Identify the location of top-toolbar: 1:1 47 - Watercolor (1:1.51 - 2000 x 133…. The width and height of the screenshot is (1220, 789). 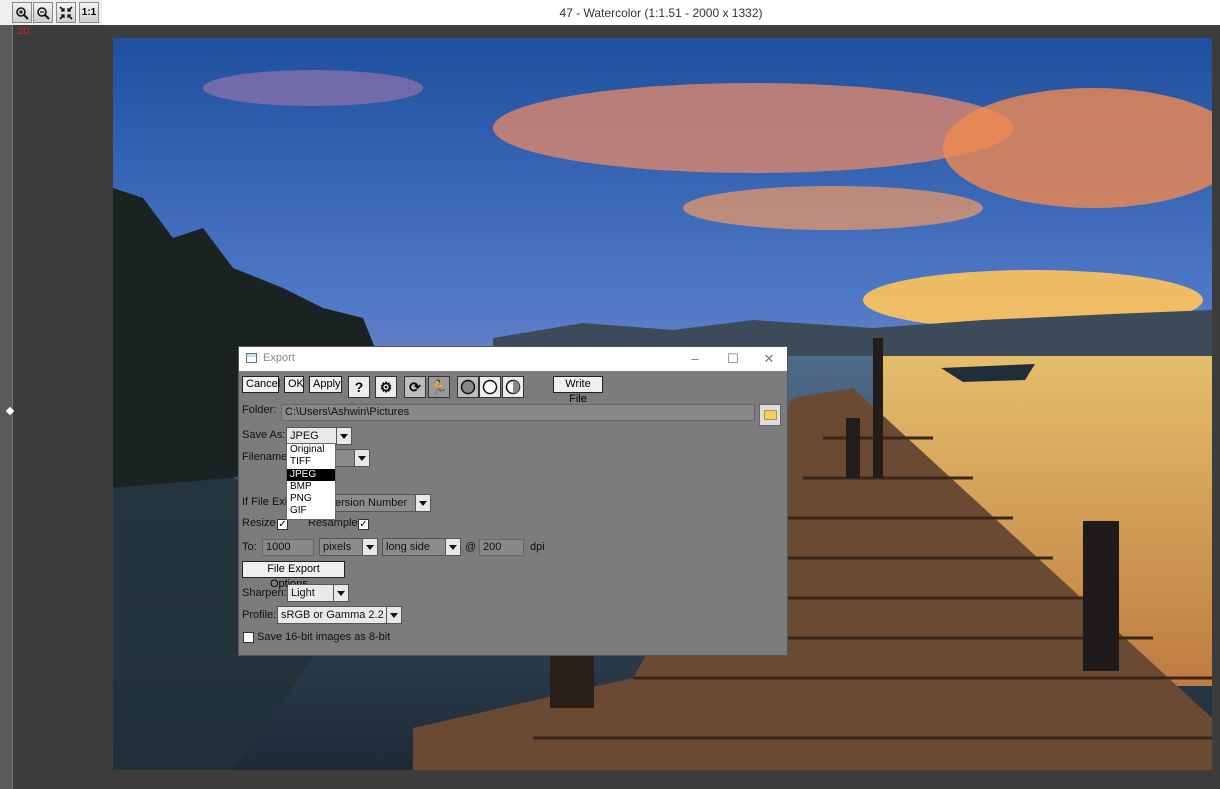
(610, 12).